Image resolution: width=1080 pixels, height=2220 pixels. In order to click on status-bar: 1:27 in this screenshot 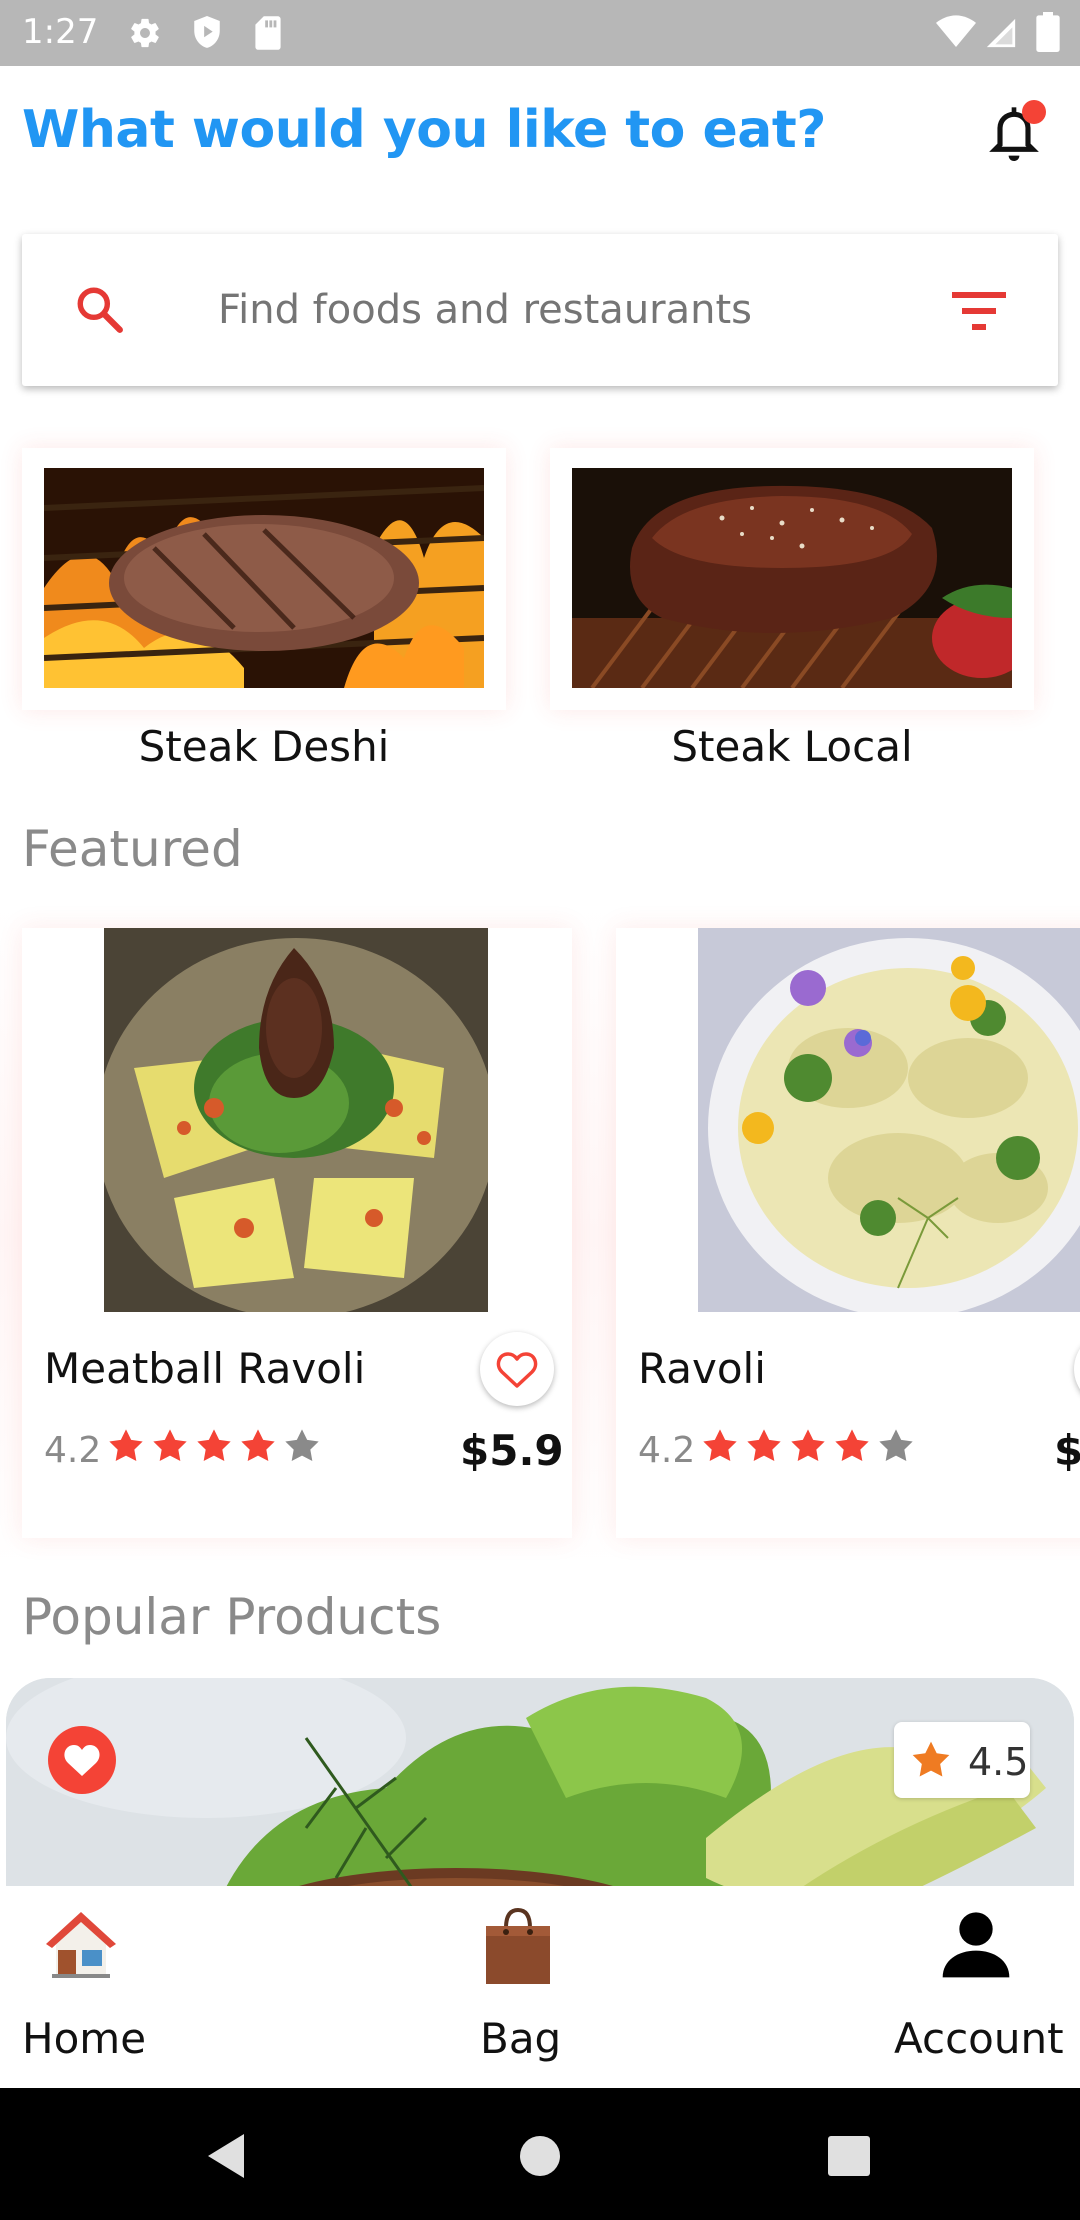, I will do `click(540, 33)`.